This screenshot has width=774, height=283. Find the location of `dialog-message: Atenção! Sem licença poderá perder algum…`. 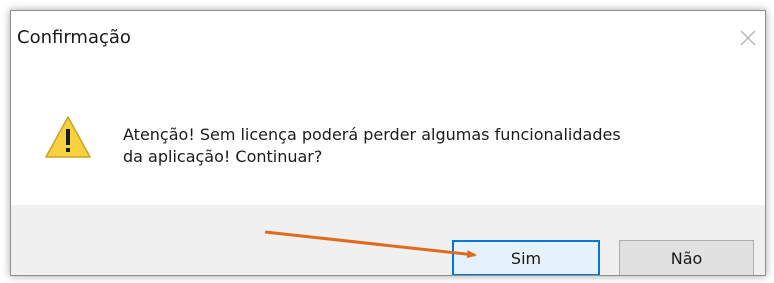

dialog-message: Atenção! Sem licença poderá perder algum… is located at coordinates (433, 146).